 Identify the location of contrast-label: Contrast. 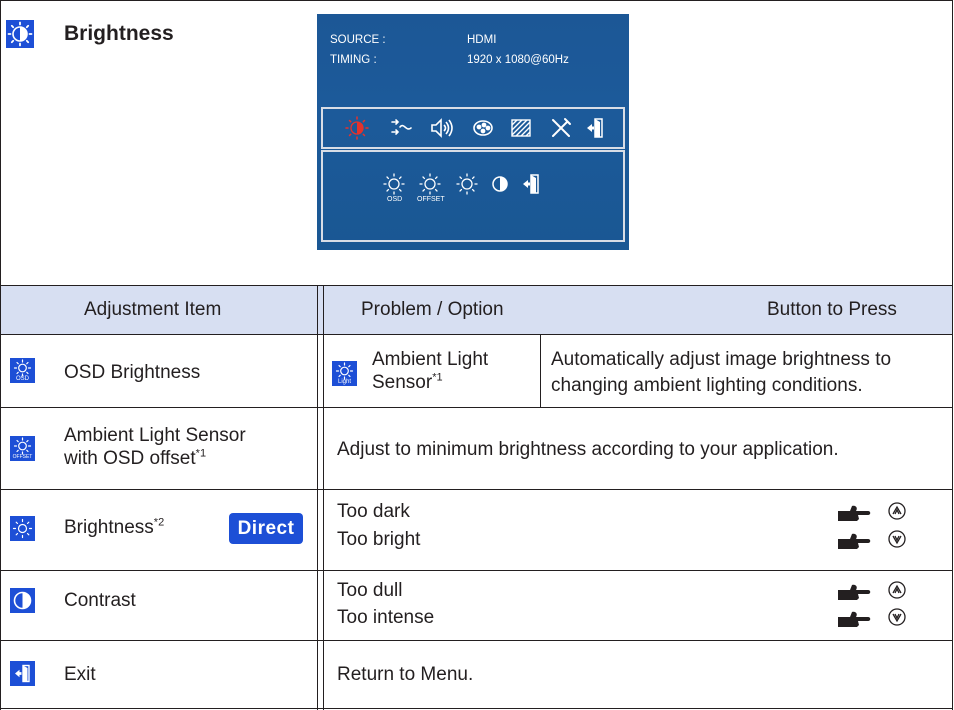
(100, 600).